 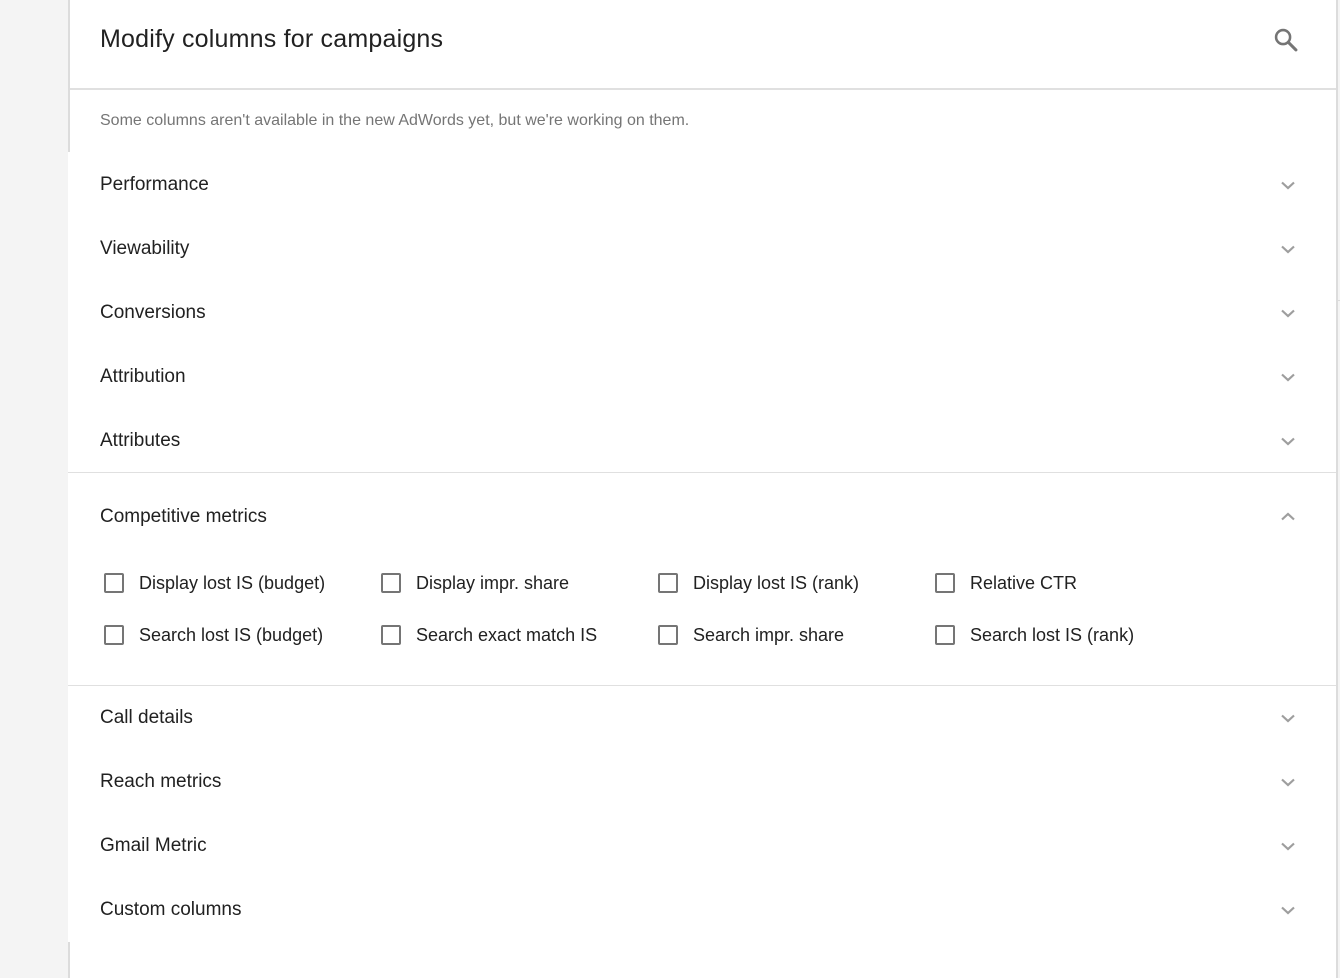 What do you see at coordinates (702, 718) in the screenshot?
I see `section-call-details: Call details` at bounding box center [702, 718].